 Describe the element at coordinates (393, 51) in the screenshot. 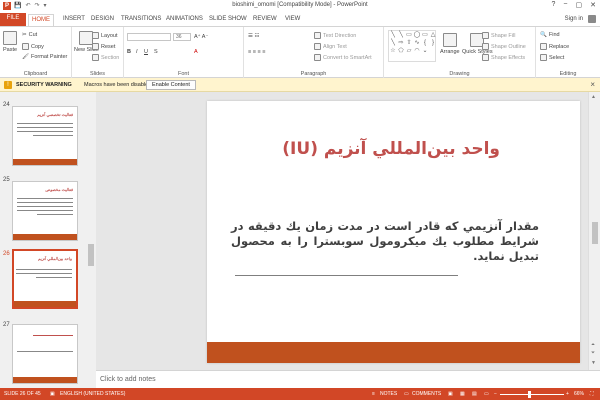

I see `shape-star-icon: ☆` at that location.